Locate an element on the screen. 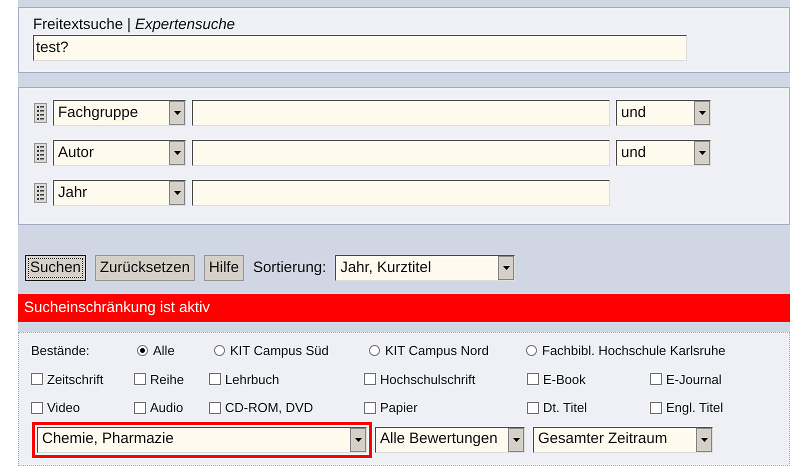 Image resolution: width=790 pixels, height=466 pixels. checkbox-label: Lehrbuch is located at coordinates (252, 379).